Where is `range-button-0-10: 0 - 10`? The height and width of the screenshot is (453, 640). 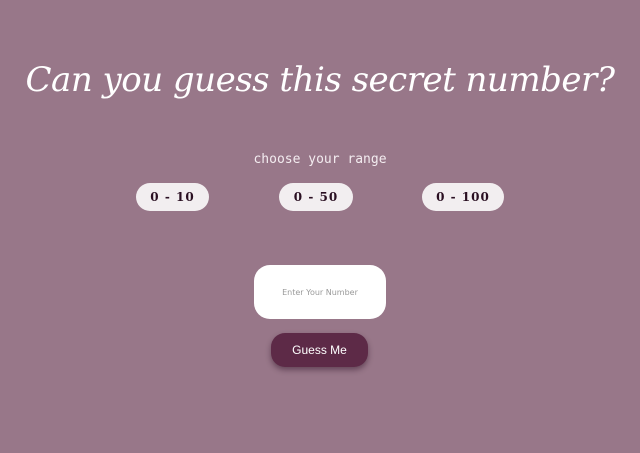
range-button-0-10: 0 - 10 is located at coordinates (172, 197).